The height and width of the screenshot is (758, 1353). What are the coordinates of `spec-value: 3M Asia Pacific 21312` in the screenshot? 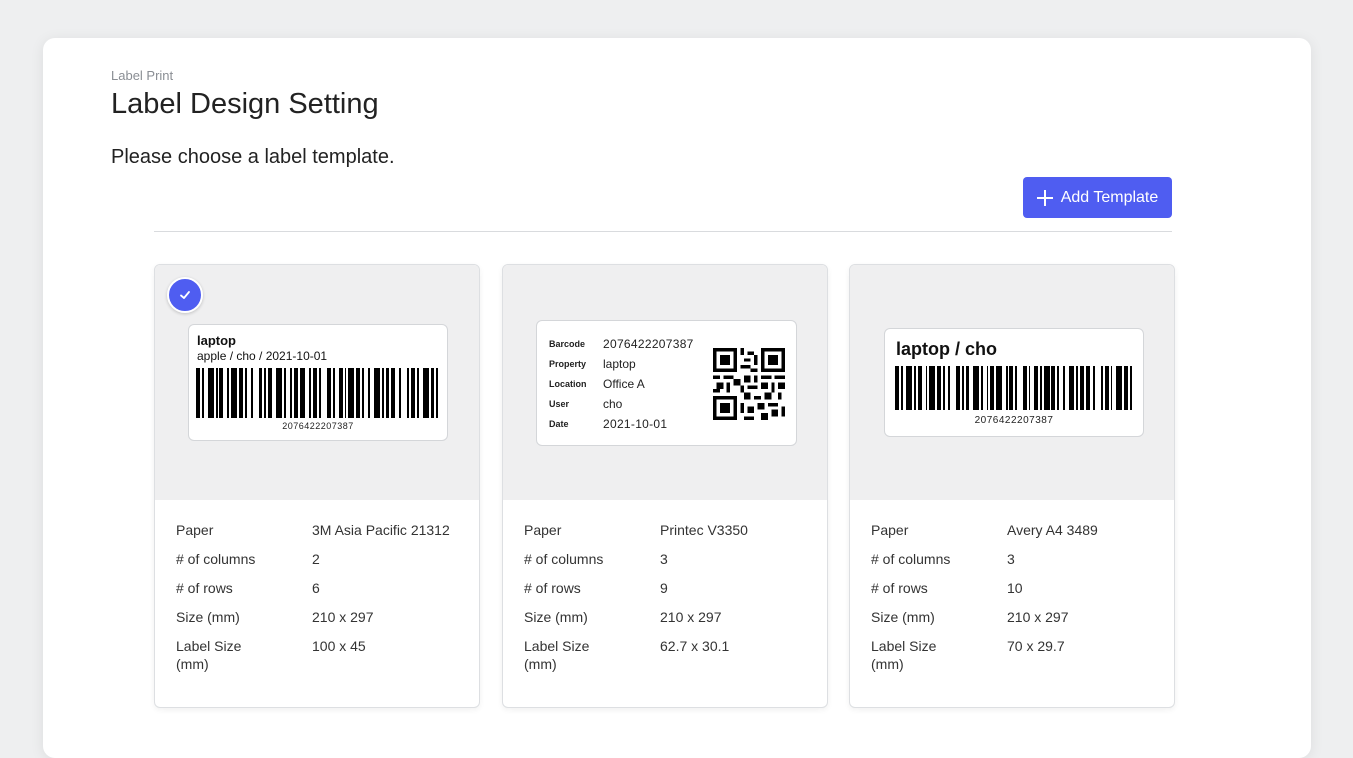 It's located at (381, 530).